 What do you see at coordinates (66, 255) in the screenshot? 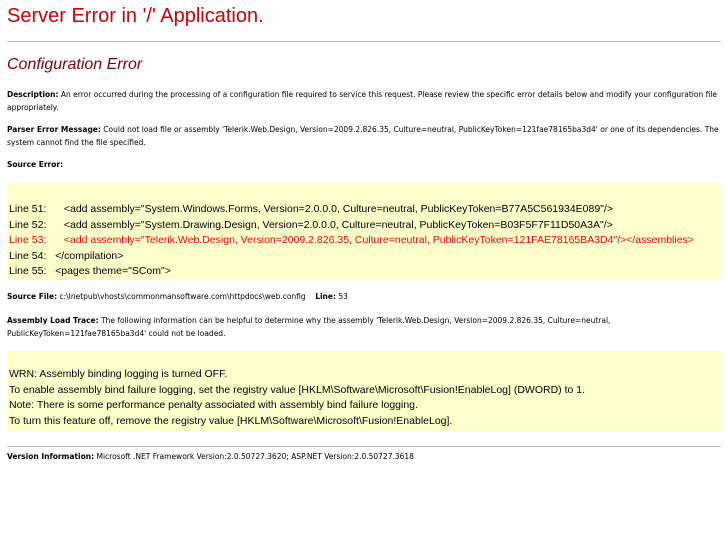
I see `source-line-54: Line 54: </compilation>` at bounding box center [66, 255].